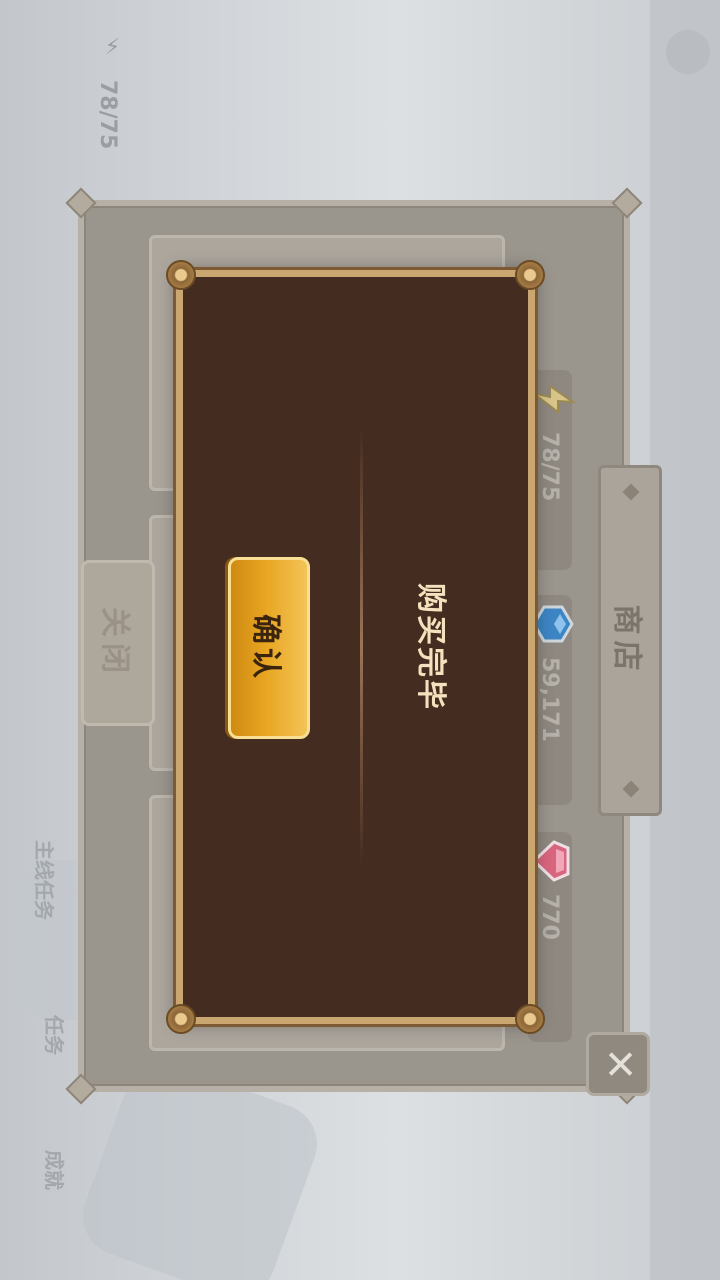 The height and width of the screenshot is (1280, 720). I want to click on hud-energy-icon: ⚡, so click(112, 48).